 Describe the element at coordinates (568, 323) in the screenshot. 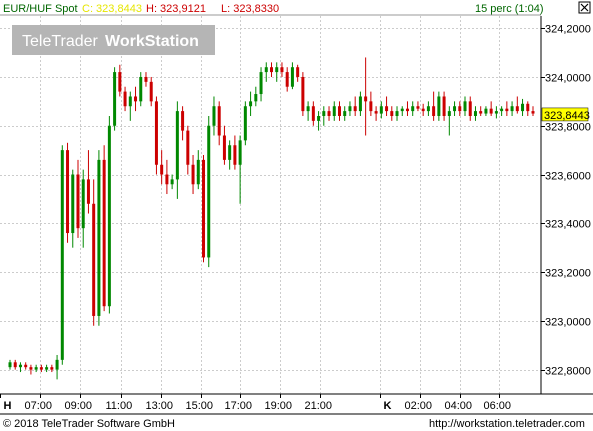

I see `y-tick-label: 323,0000` at that location.